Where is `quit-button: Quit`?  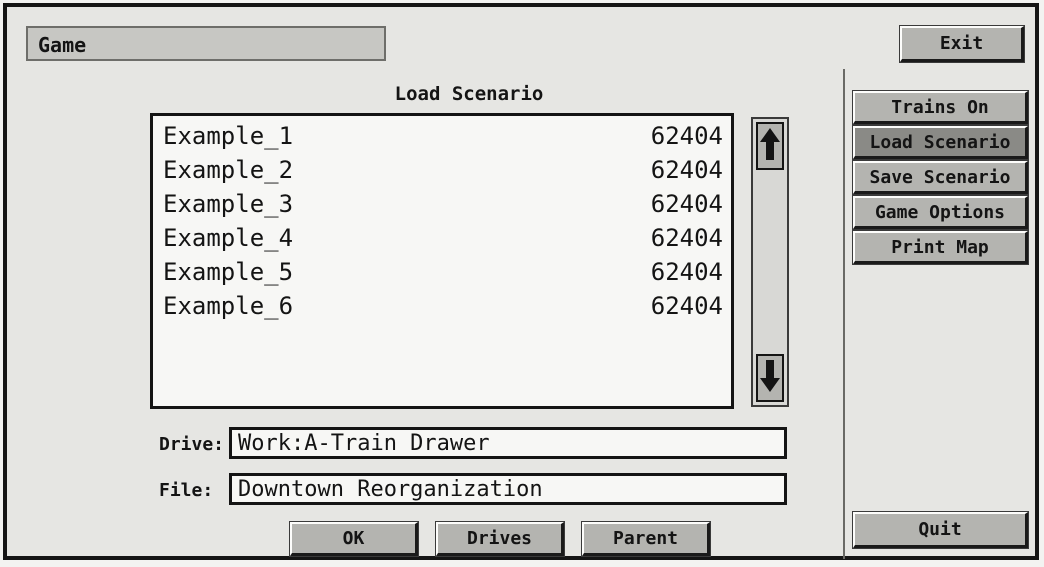
quit-button: Quit is located at coordinates (940, 530).